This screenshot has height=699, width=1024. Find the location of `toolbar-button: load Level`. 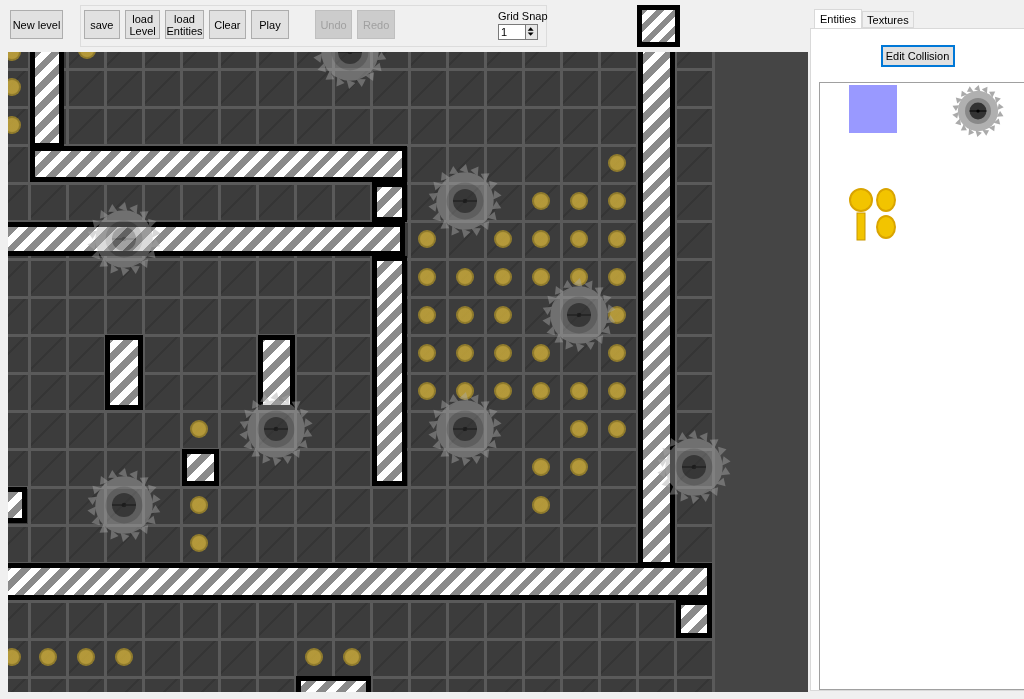

toolbar-button: load Level is located at coordinates (142, 24).